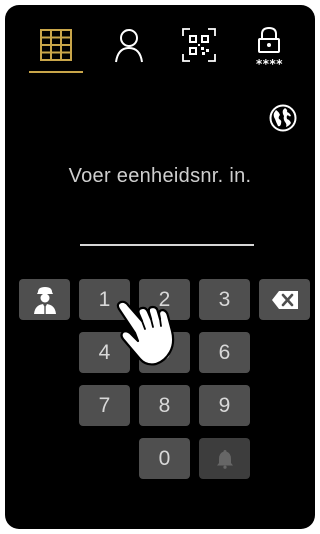  I want to click on tab-keypad, so click(56, 45).